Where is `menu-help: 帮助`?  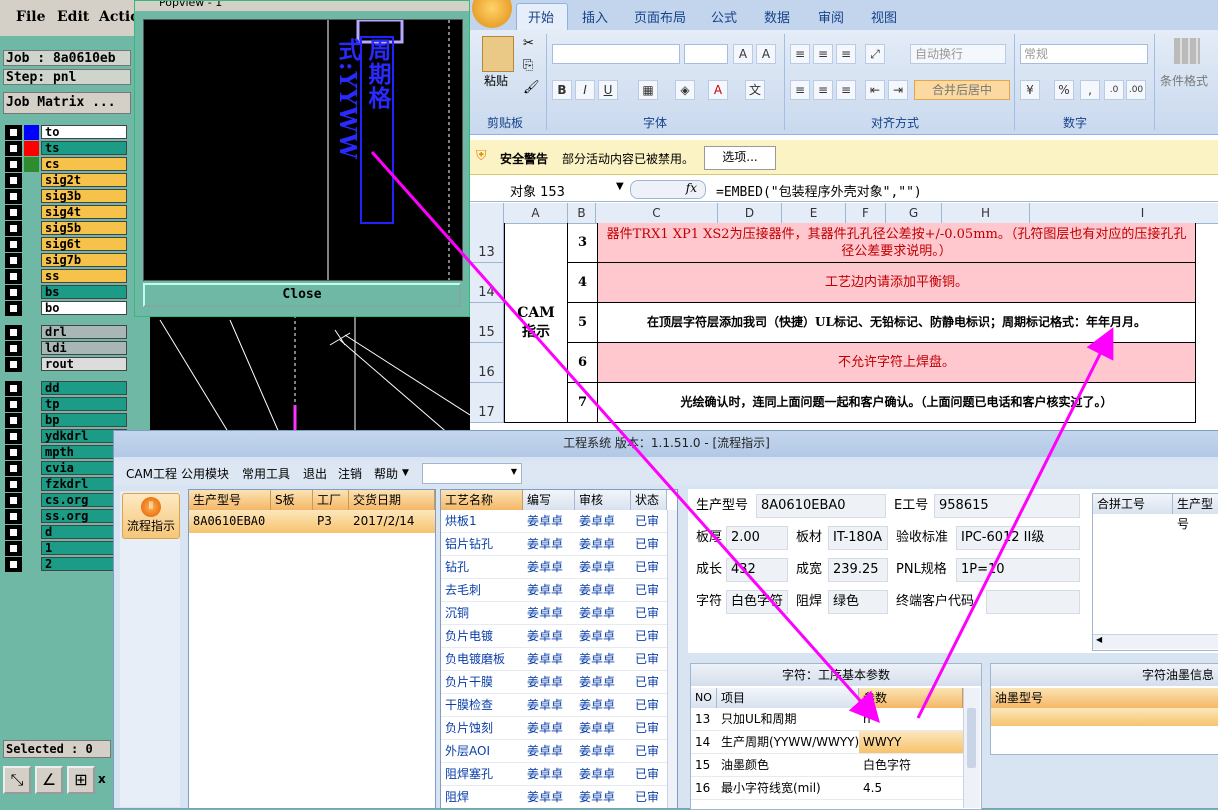 menu-help: 帮助 is located at coordinates (386, 473).